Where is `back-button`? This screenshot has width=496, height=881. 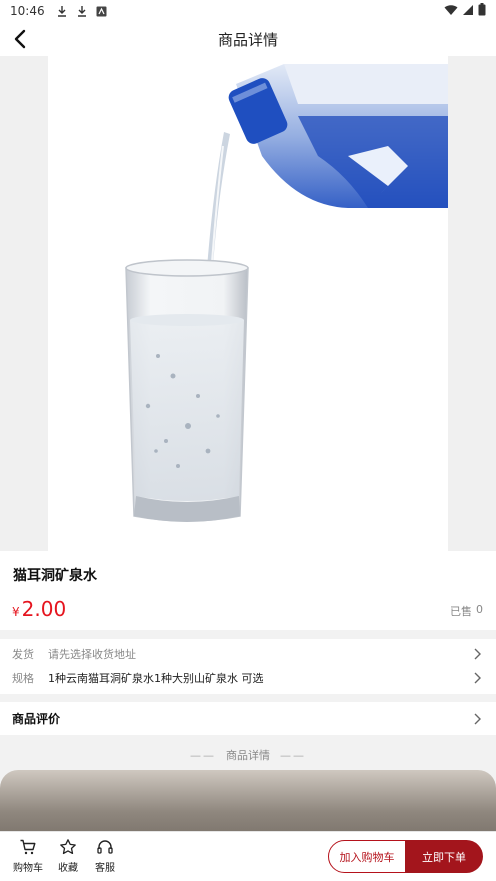
back-button is located at coordinates (20, 39).